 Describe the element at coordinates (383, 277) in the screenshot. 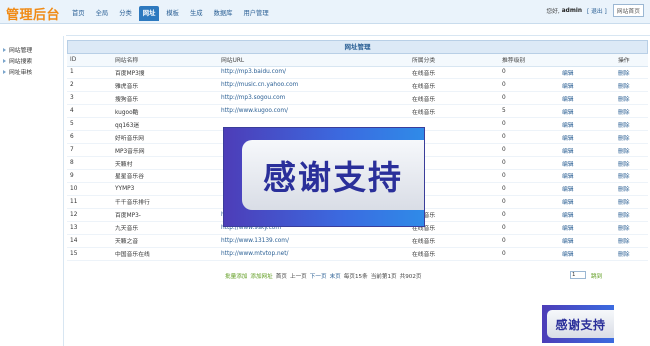

I see `current-page-text: 当前第1页` at that location.